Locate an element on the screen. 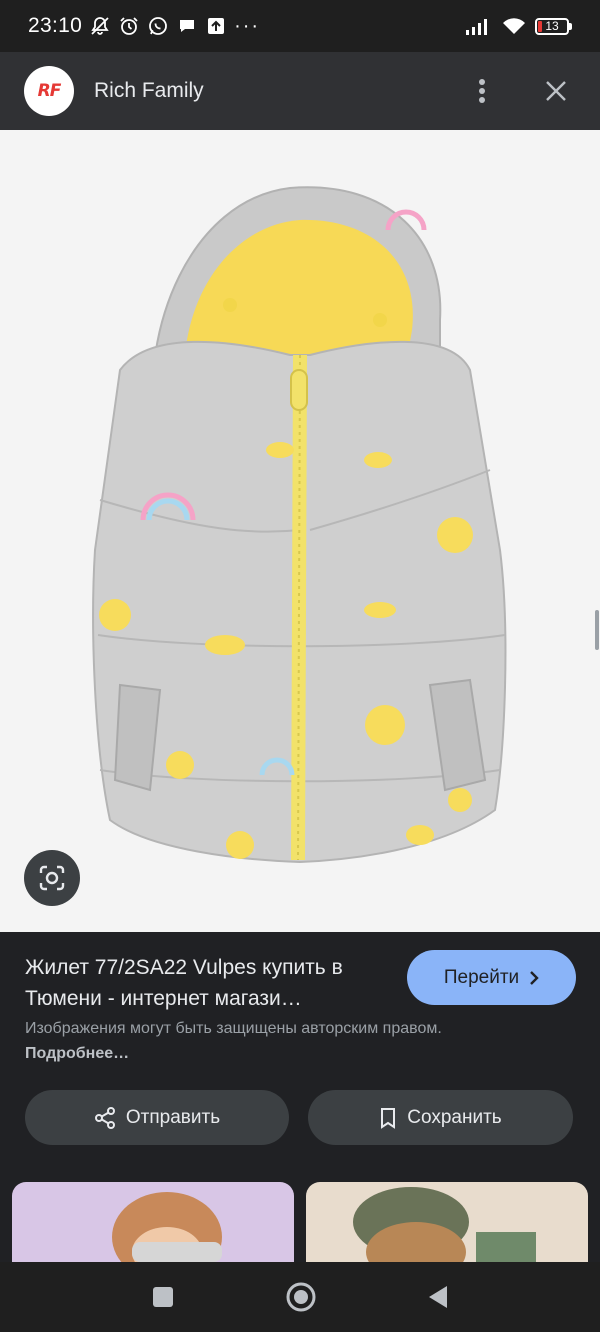  share-button: Отправить is located at coordinates (157, 1117).